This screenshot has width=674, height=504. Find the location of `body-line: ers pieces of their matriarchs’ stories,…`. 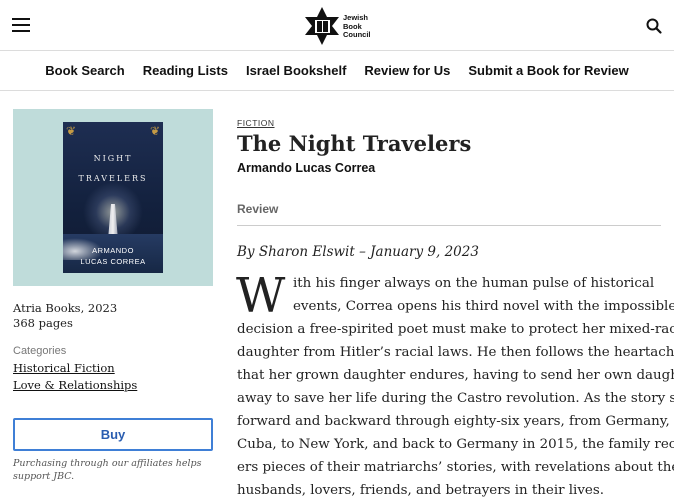

body-line: ers pieces of their matriarchs’ stories,… is located at coordinates (455, 467).